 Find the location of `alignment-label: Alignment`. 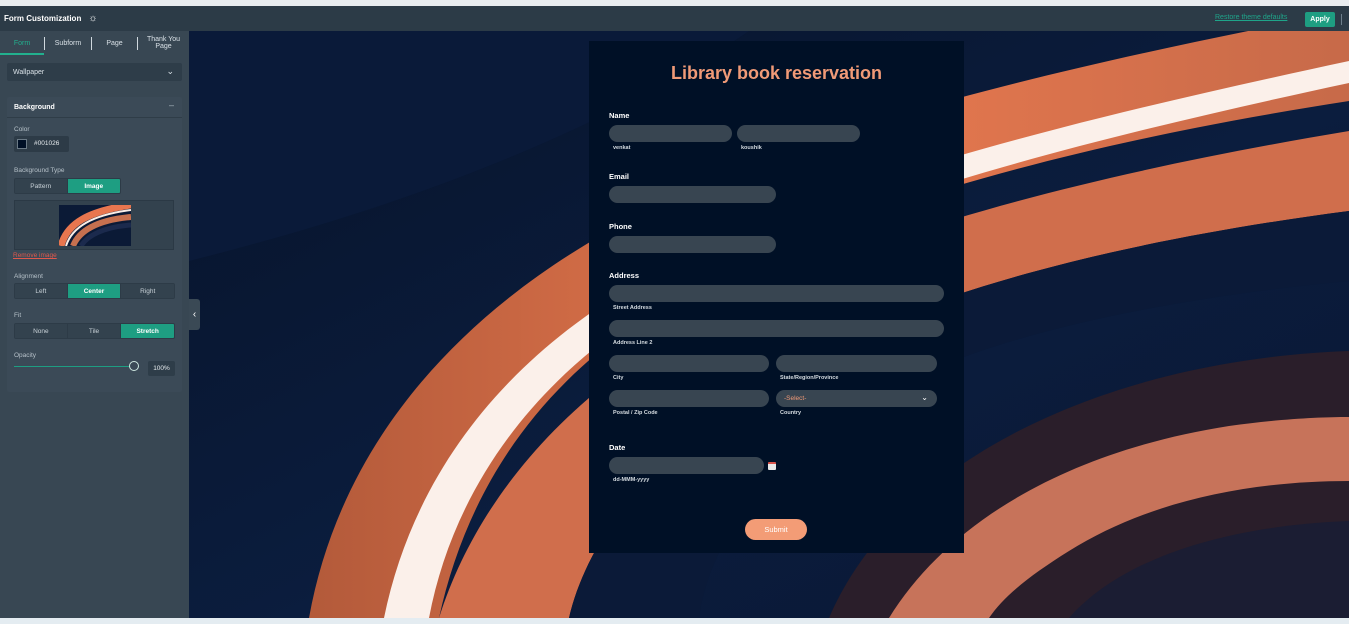

alignment-label: Alignment is located at coordinates (28, 276).